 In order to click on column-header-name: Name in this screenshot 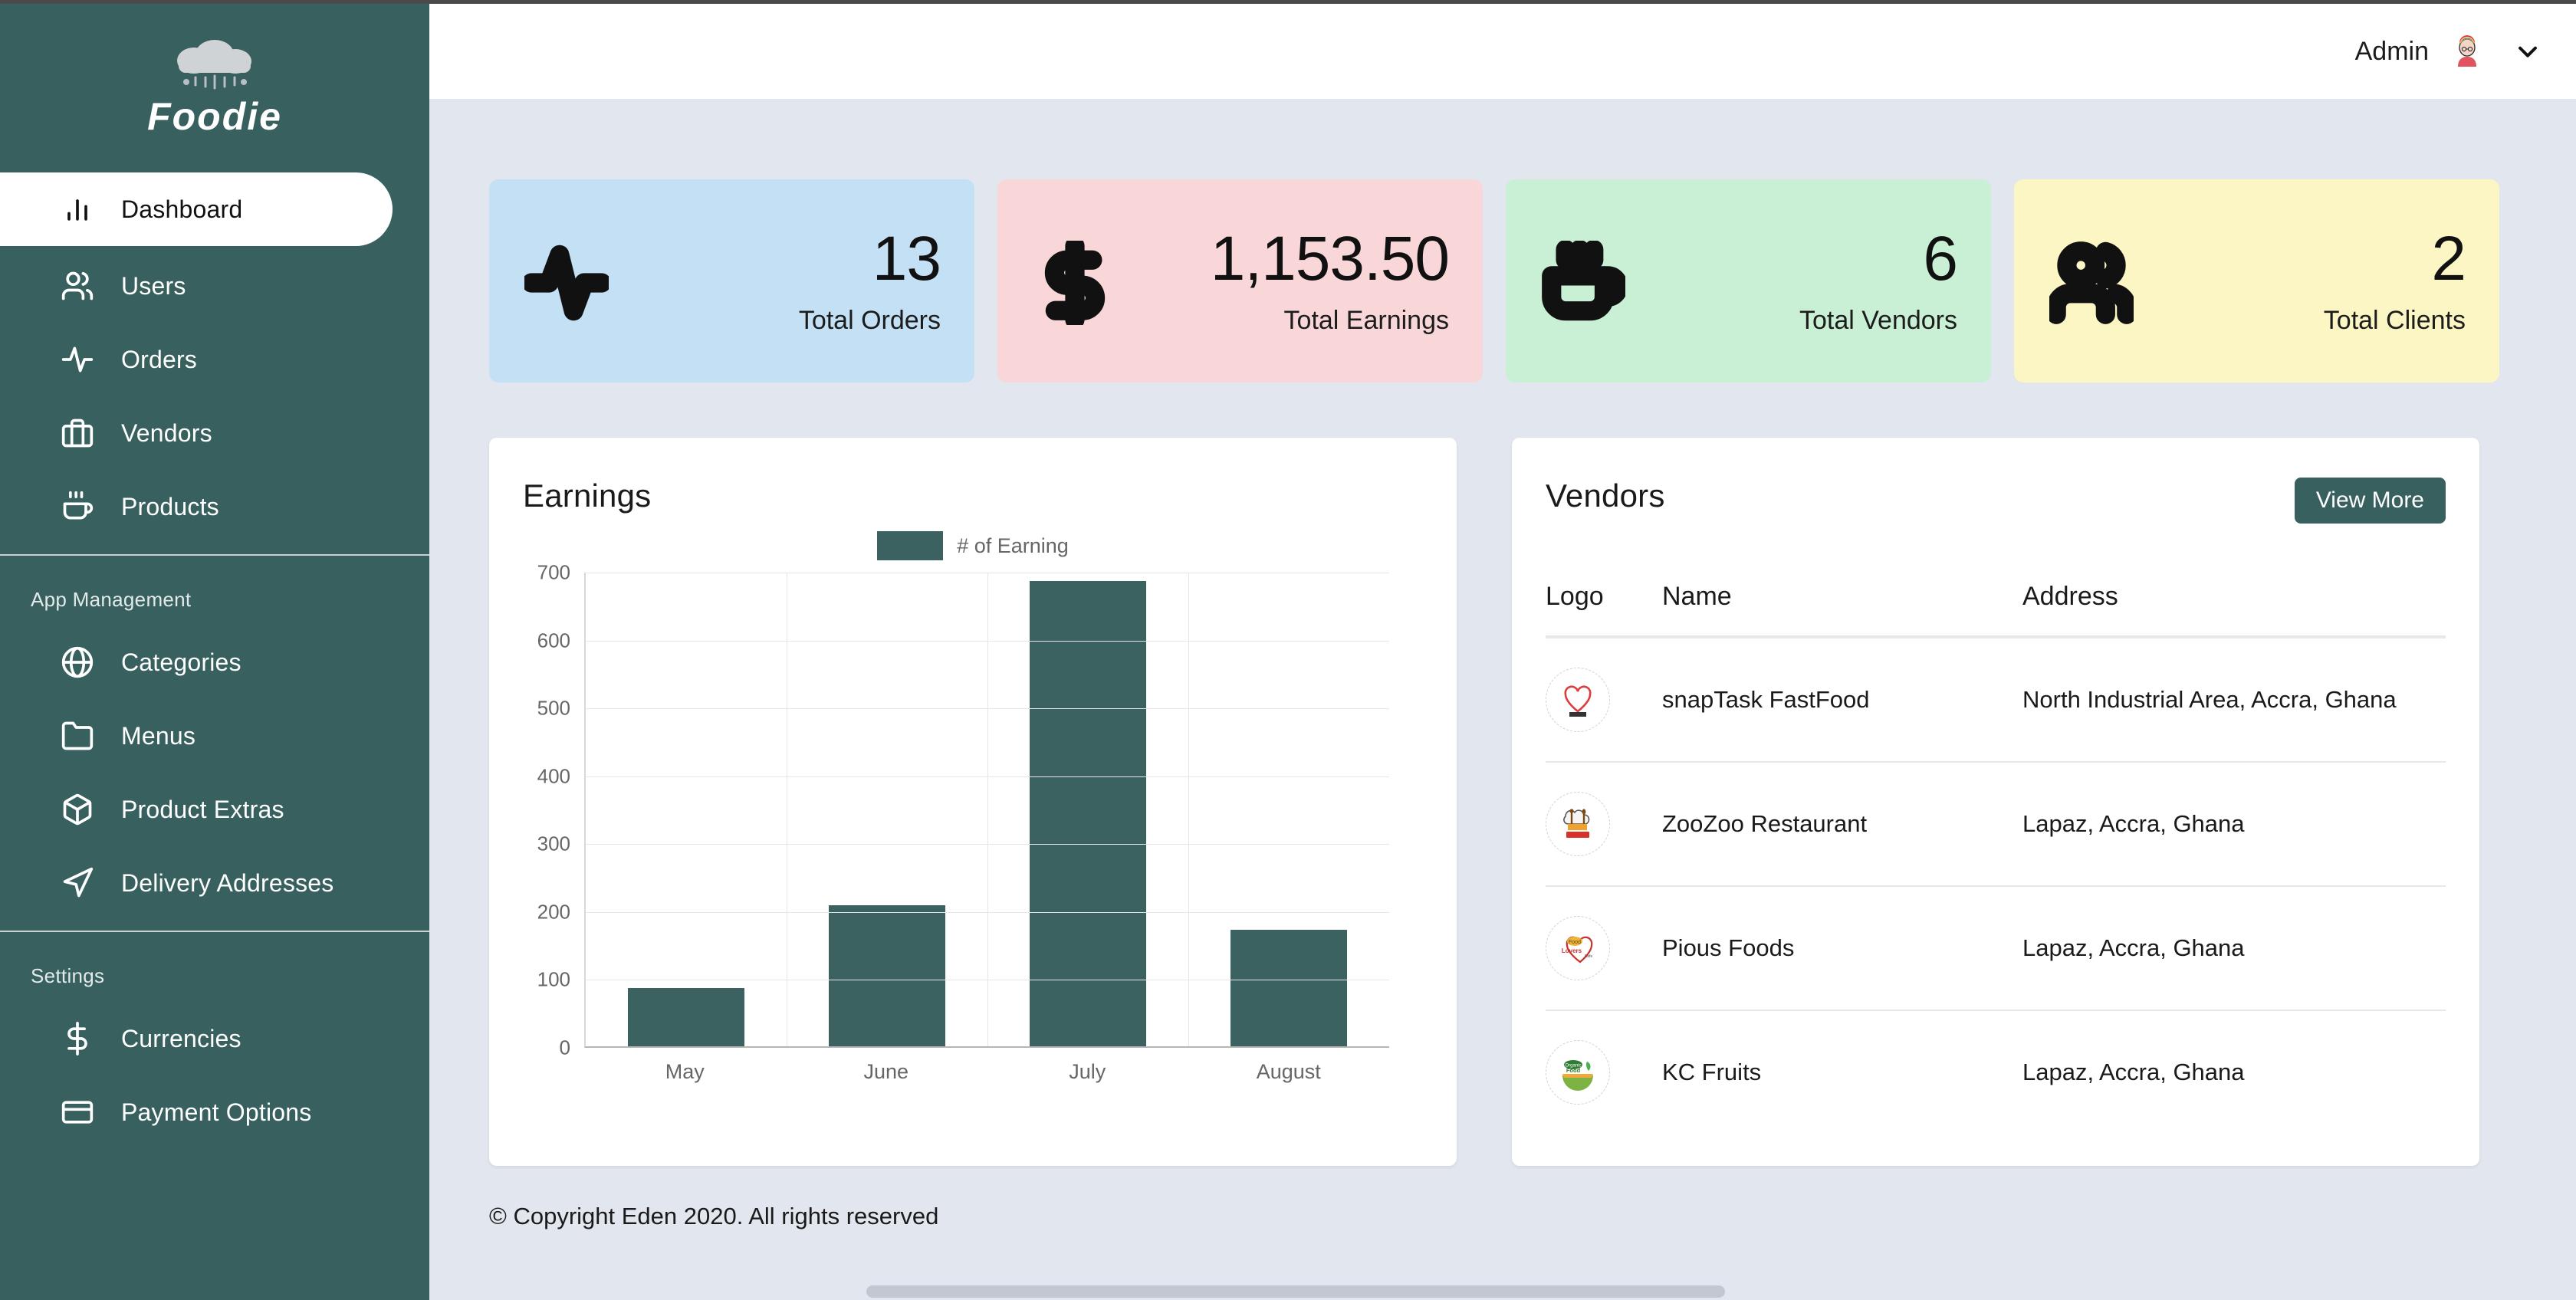, I will do `click(1697, 596)`.